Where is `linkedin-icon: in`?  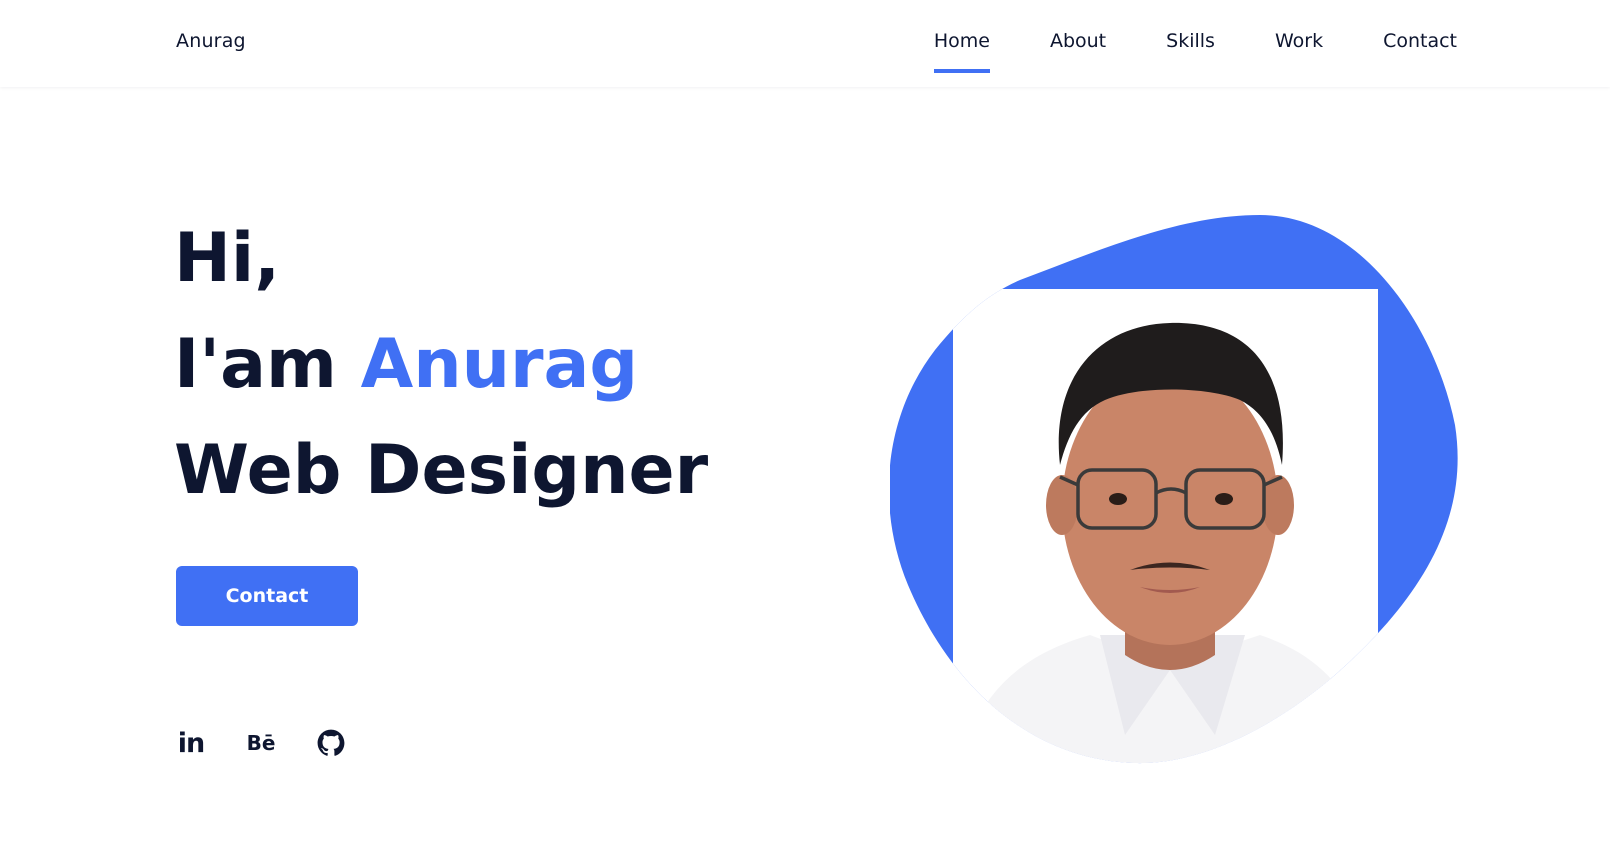 linkedin-icon: in is located at coordinates (191, 743).